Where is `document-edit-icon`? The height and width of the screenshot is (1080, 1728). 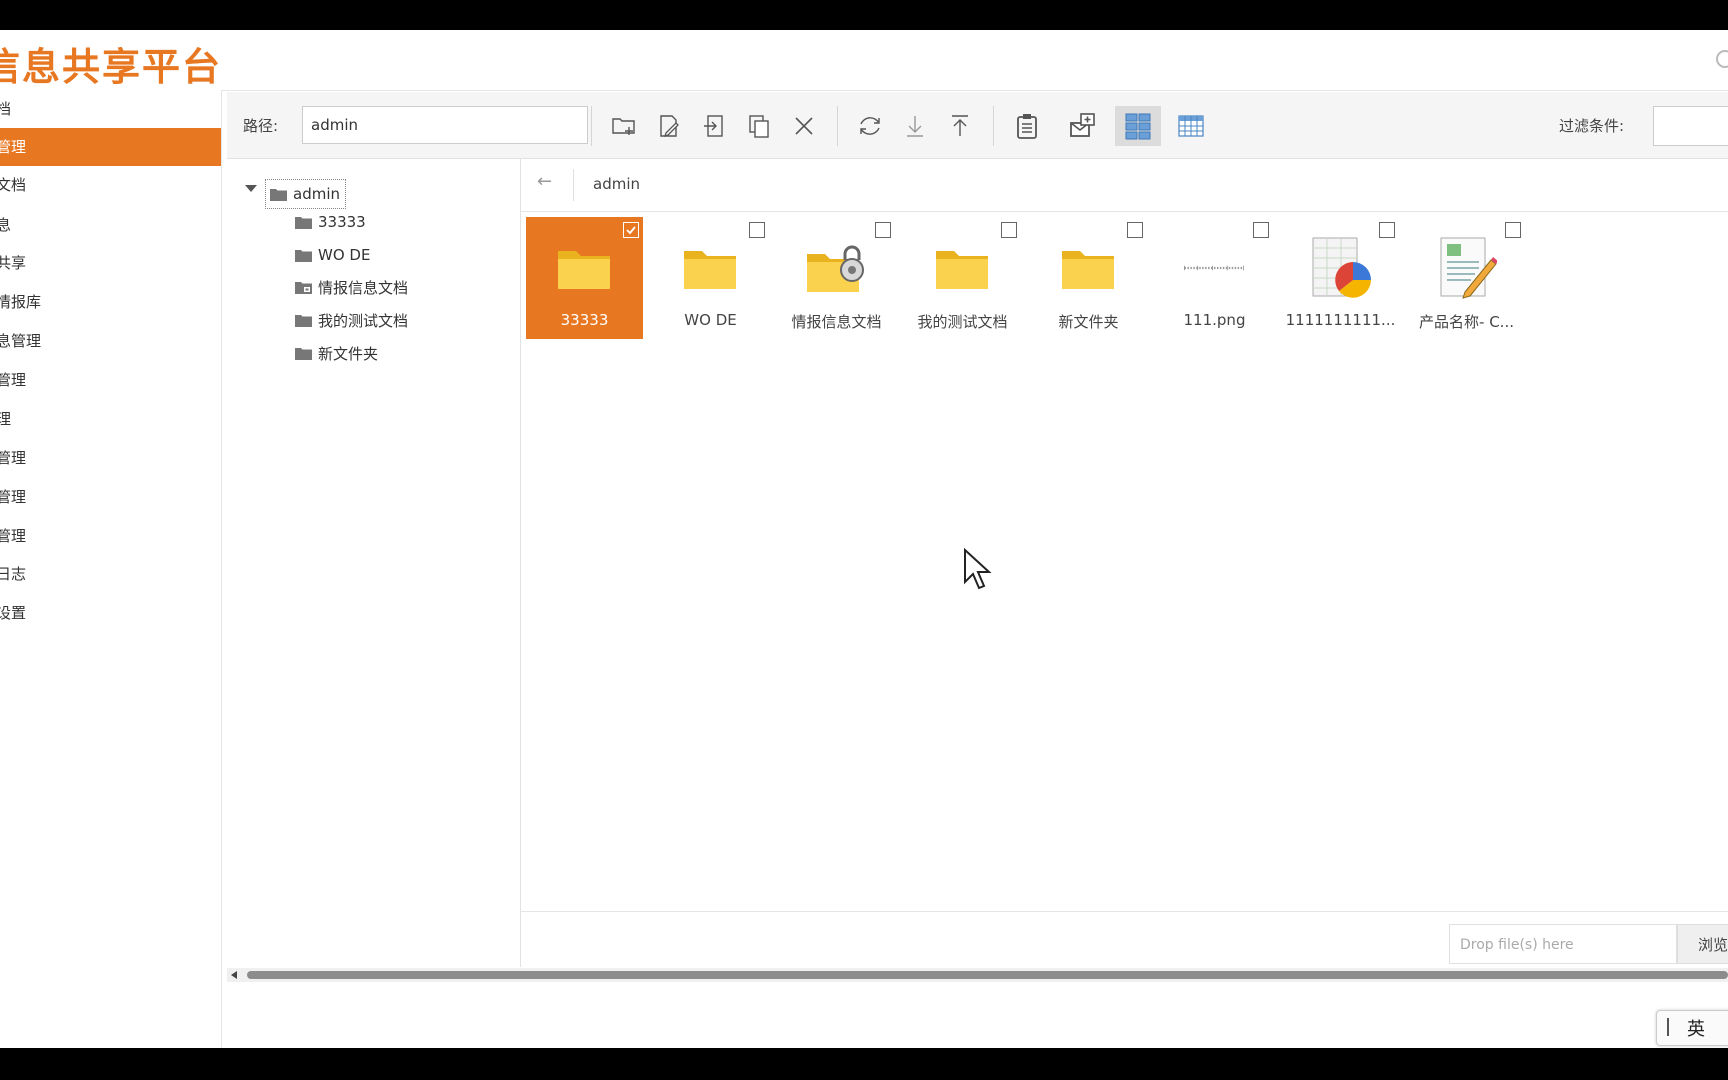 document-edit-icon is located at coordinates (1468, 268).